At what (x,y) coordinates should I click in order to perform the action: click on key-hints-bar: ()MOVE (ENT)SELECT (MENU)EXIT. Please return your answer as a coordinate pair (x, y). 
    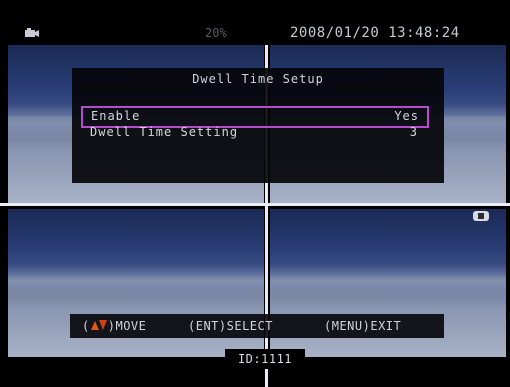
    Looking at the image, I should click on (257, 326).